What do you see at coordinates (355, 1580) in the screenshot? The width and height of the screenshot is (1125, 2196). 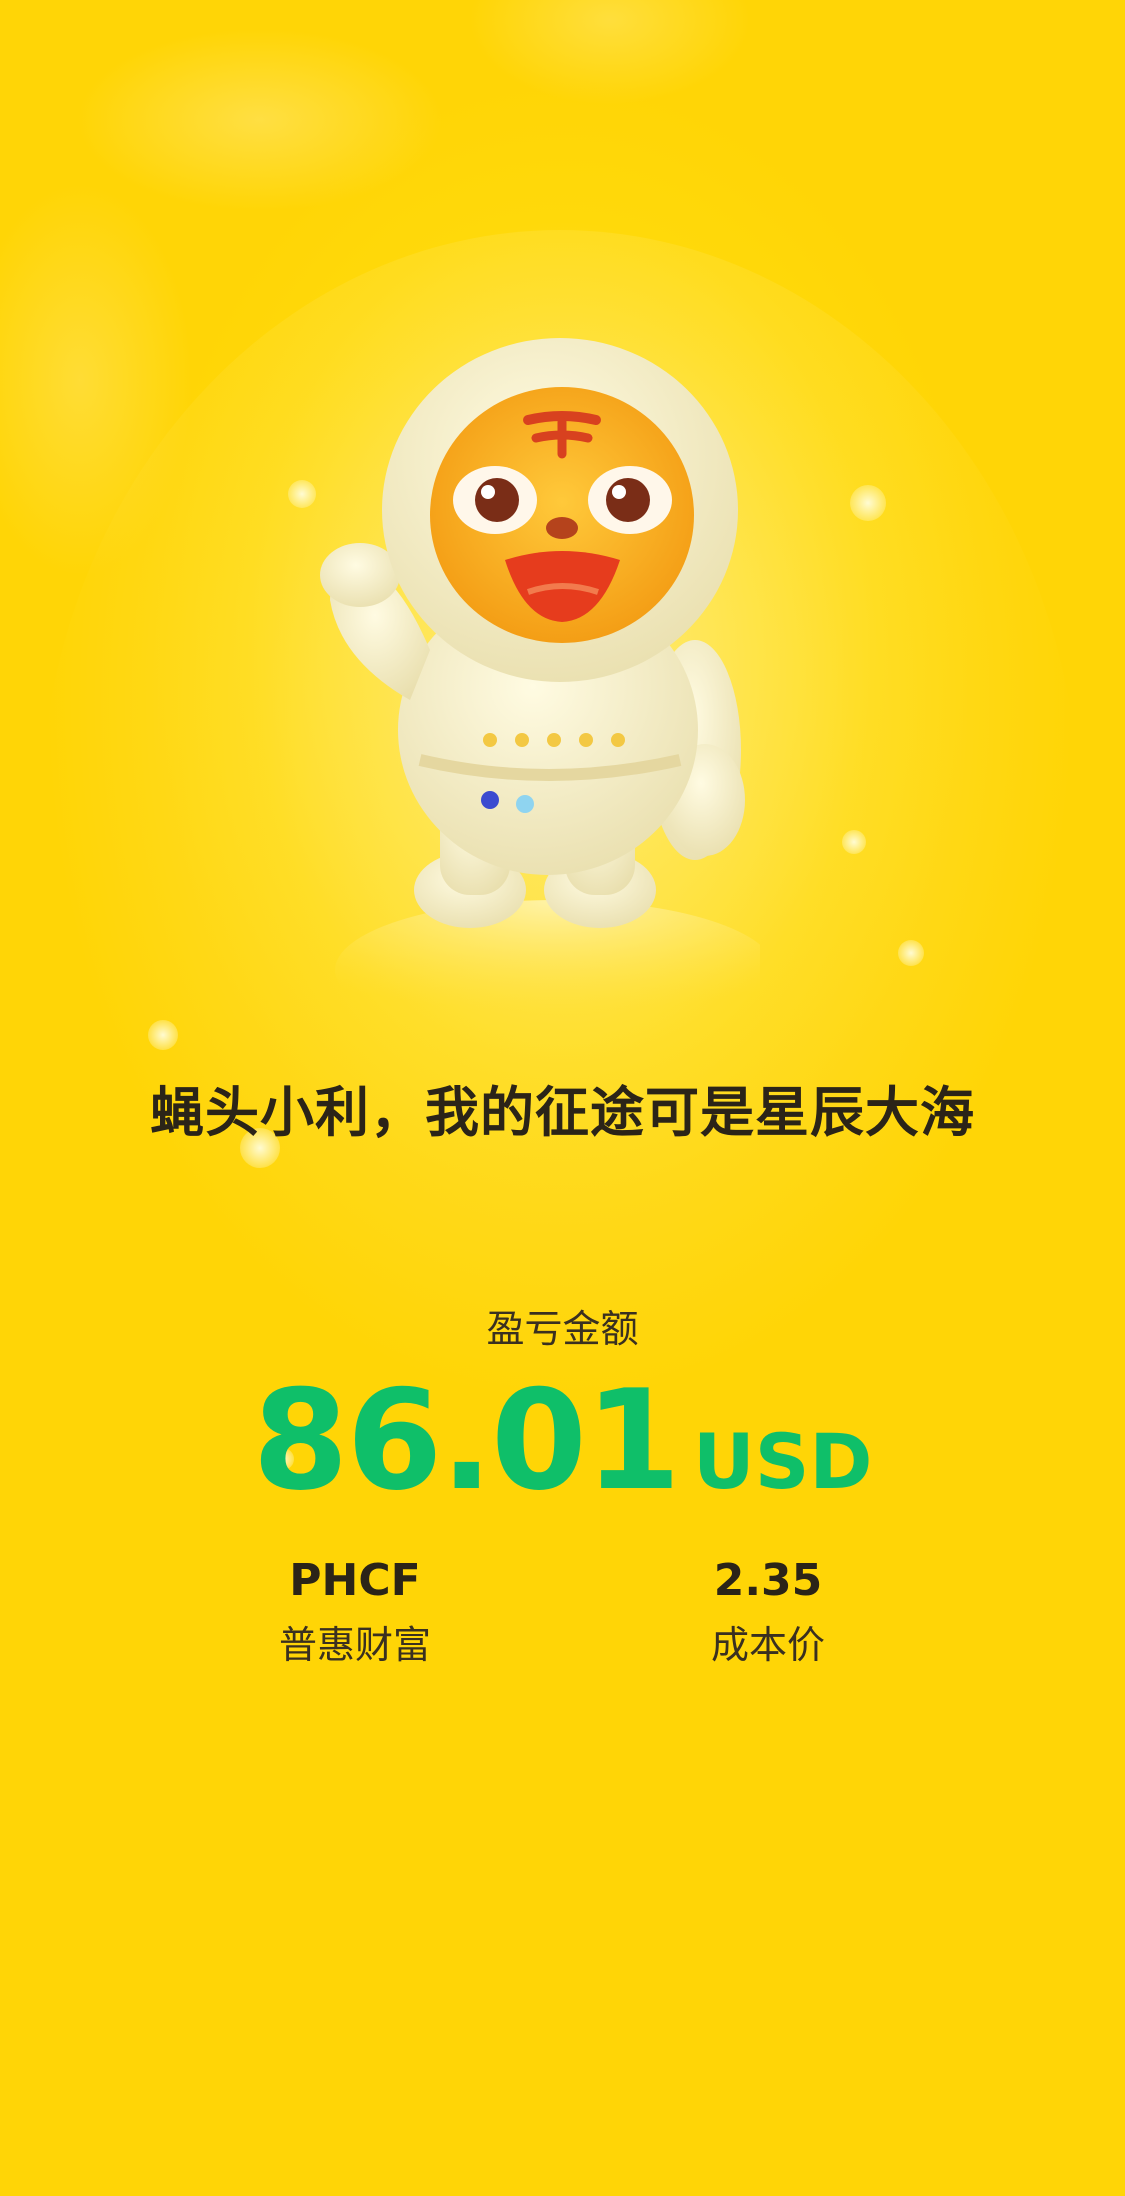 I see `stock-code: PHCF` at bounding box center [355, 1580].